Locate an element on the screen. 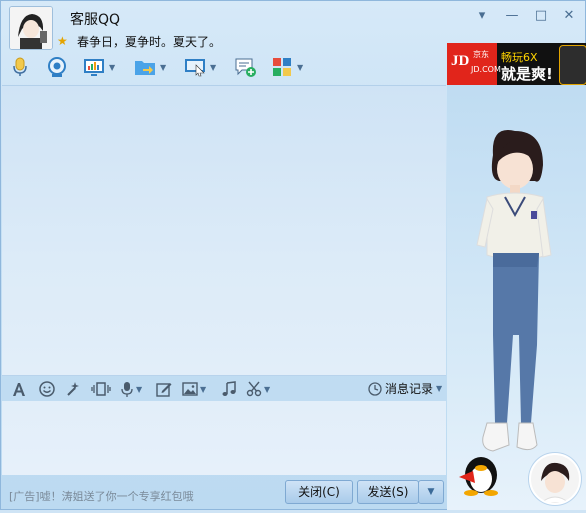 This screenshot has height=513, width=586. dropdown-arrow-icon: ▾ is located at coordinates (482, 16).